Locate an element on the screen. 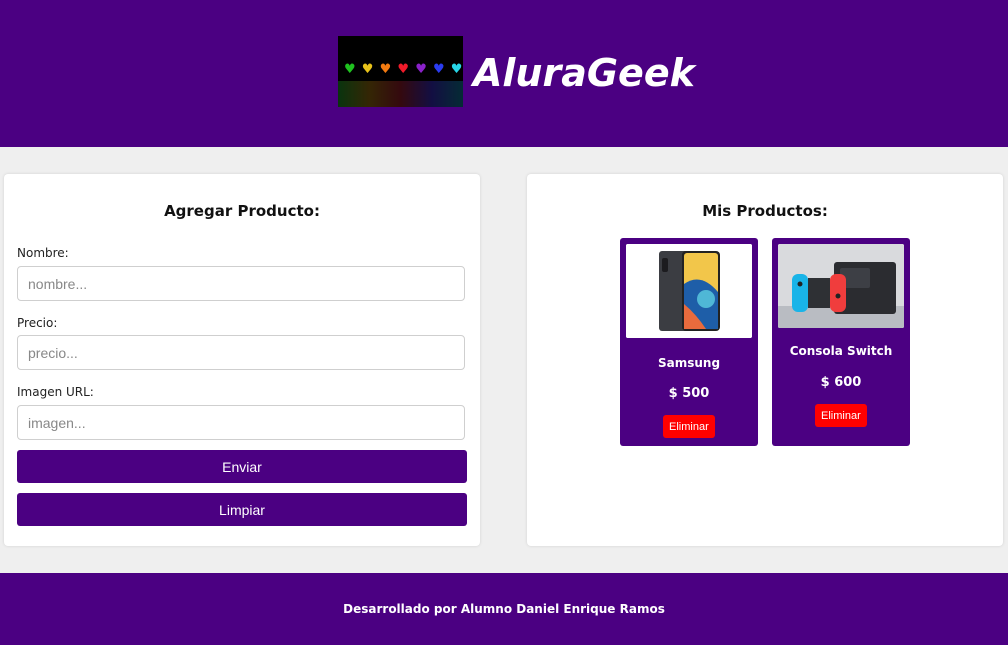 This screenshot has height=645, width=1008. price-label: Precio: is located at coordinates (37, 323).